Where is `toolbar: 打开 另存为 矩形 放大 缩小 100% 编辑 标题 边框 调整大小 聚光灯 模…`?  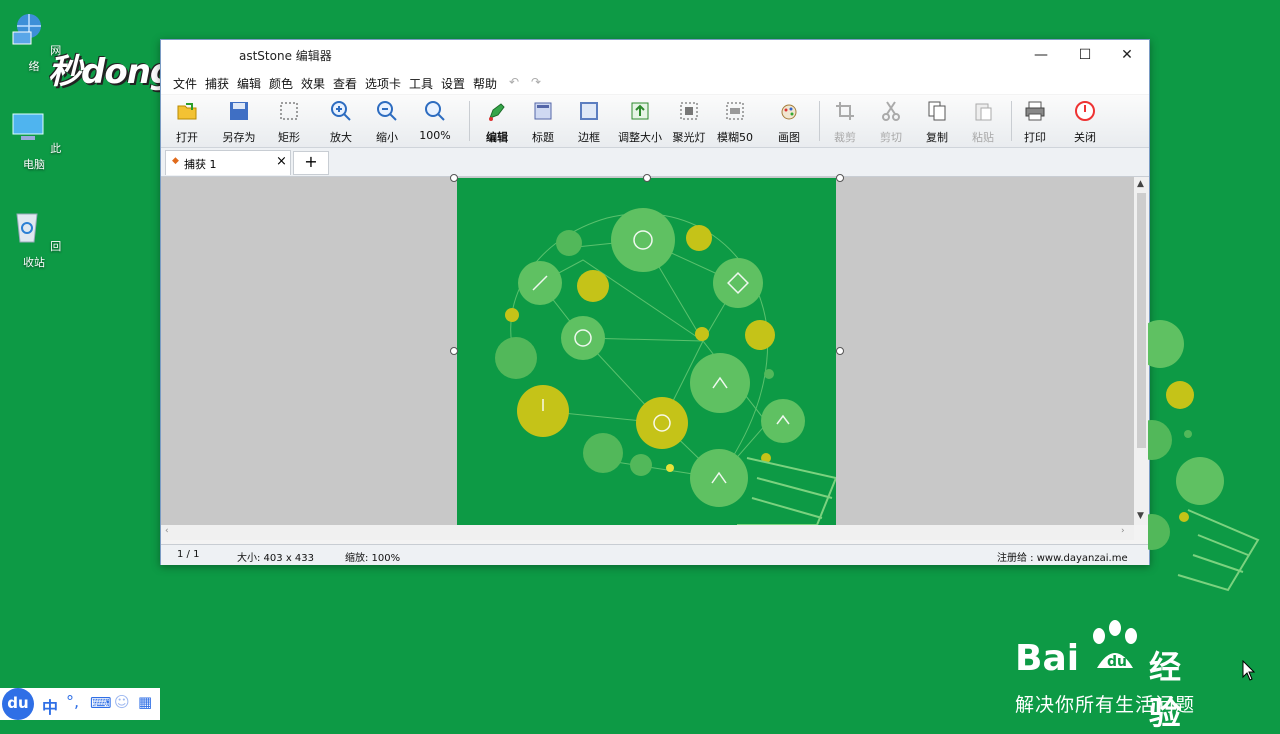 toolbar: 打开 另存为 矩形 放大 缩小 100% 编辑 标题 边框 调整大小 聚光灯 模… is located at coordinates (655, 121).